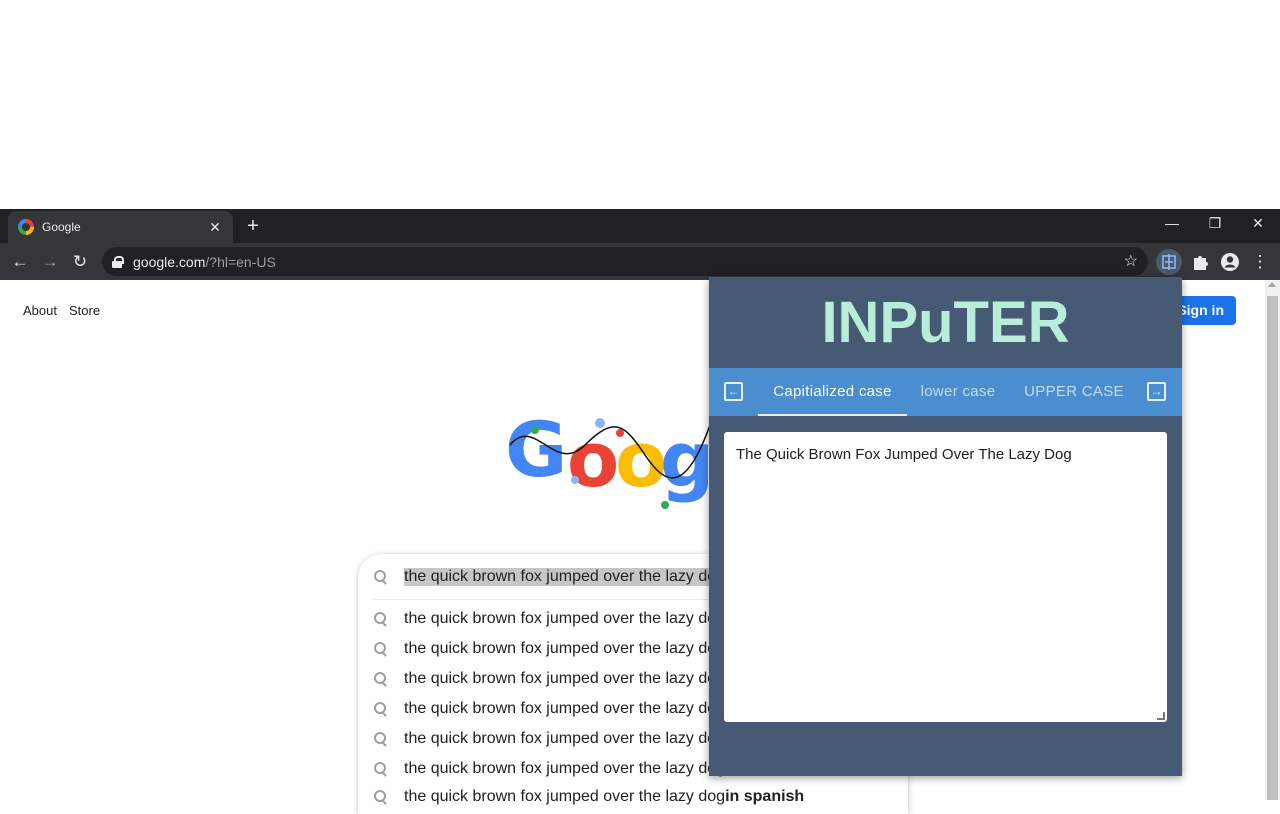 The height and width of the screenshot is (814, 1280). What do you see at coordinates (84, 310) in the screenshot?
I see `store-link: Store` at bounding box center [84, 310].